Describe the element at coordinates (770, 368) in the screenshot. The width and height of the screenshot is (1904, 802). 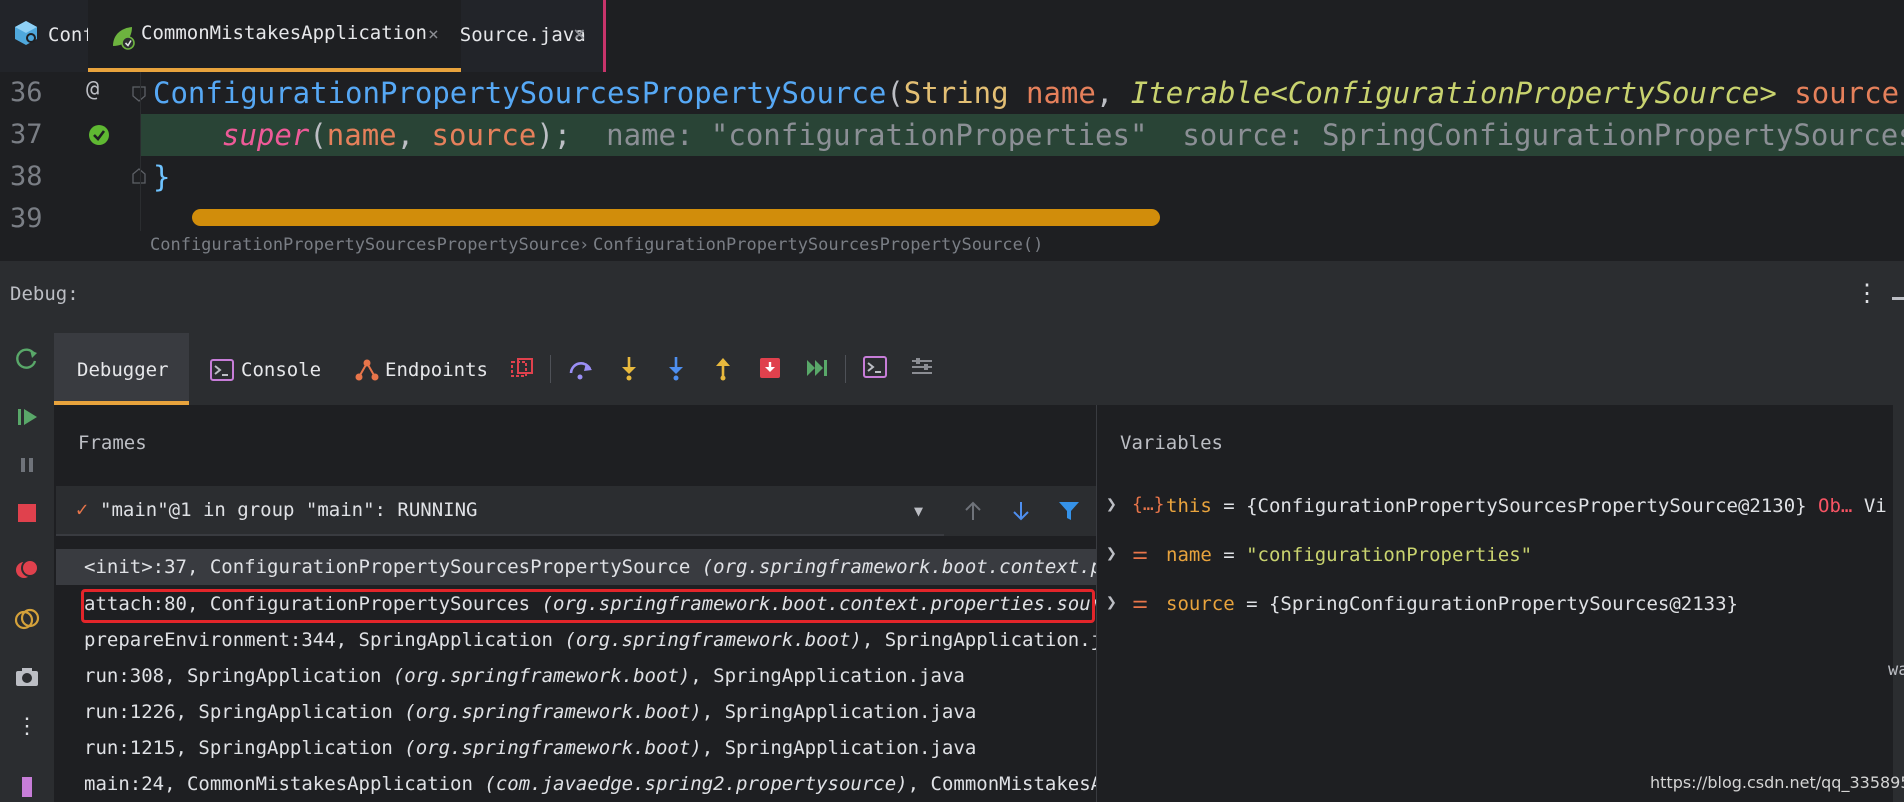
I see `drop-frame-icon` at that location.